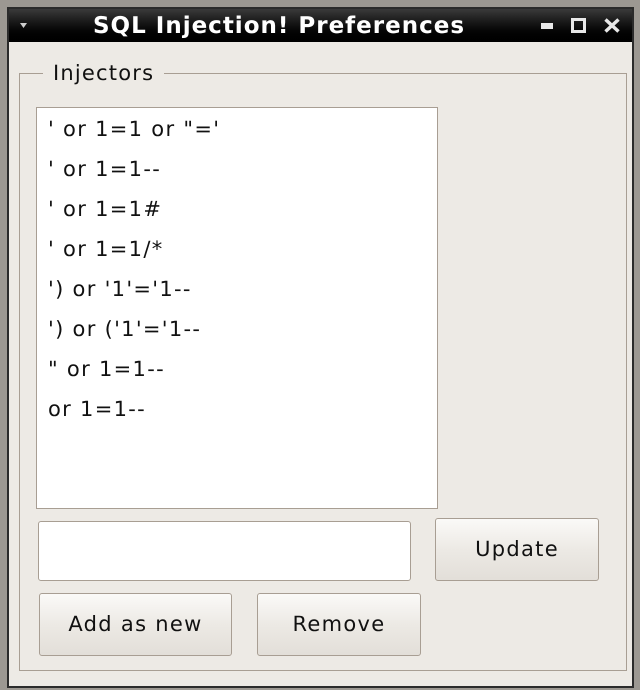 This screenshot has height=690, width=640. Describe the element at coordinates (612, 25) in the screenshot. I see `close-icon` at that location.